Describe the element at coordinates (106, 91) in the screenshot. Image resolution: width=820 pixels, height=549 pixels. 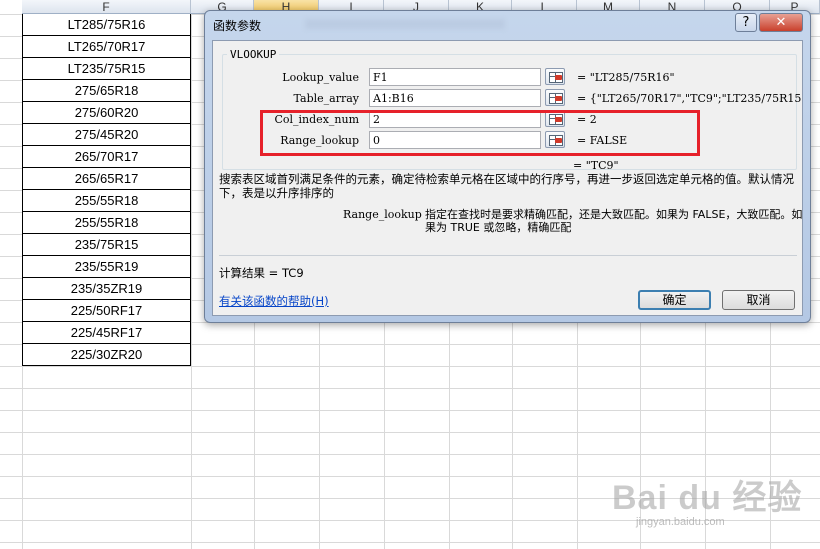
I see `cell-f4: 275/65R18` at that location.